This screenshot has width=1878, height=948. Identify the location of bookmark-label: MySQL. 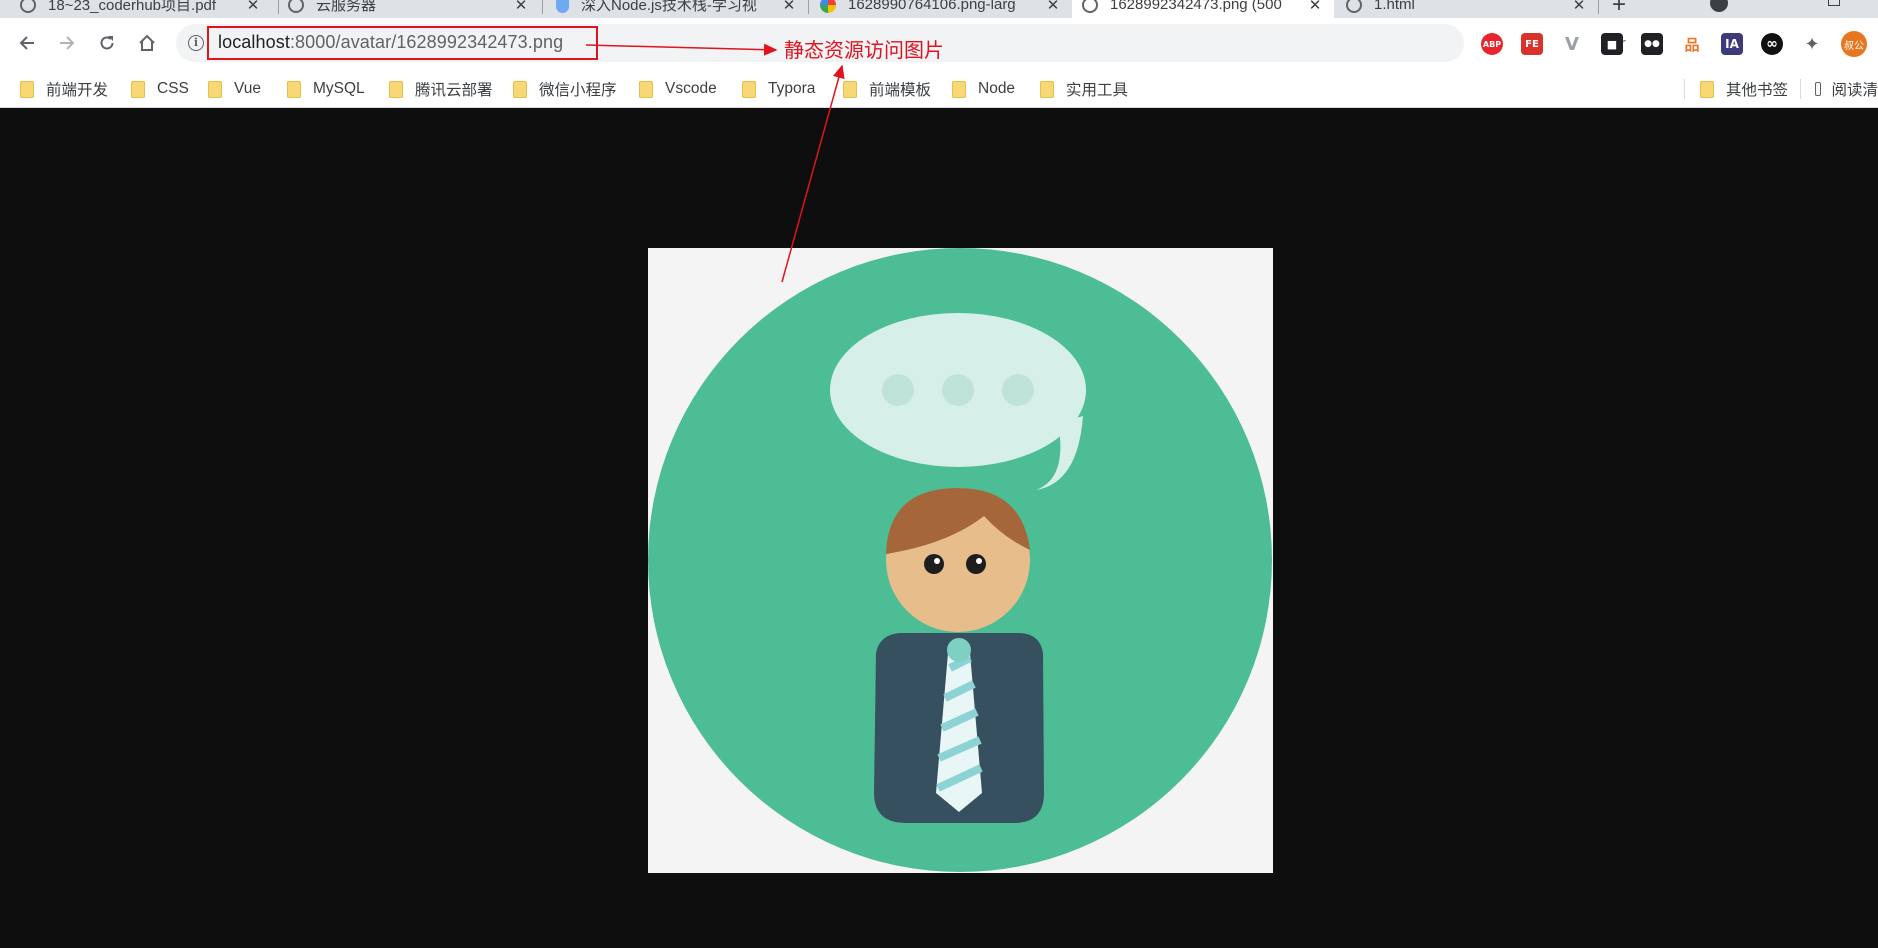
(339, 88).